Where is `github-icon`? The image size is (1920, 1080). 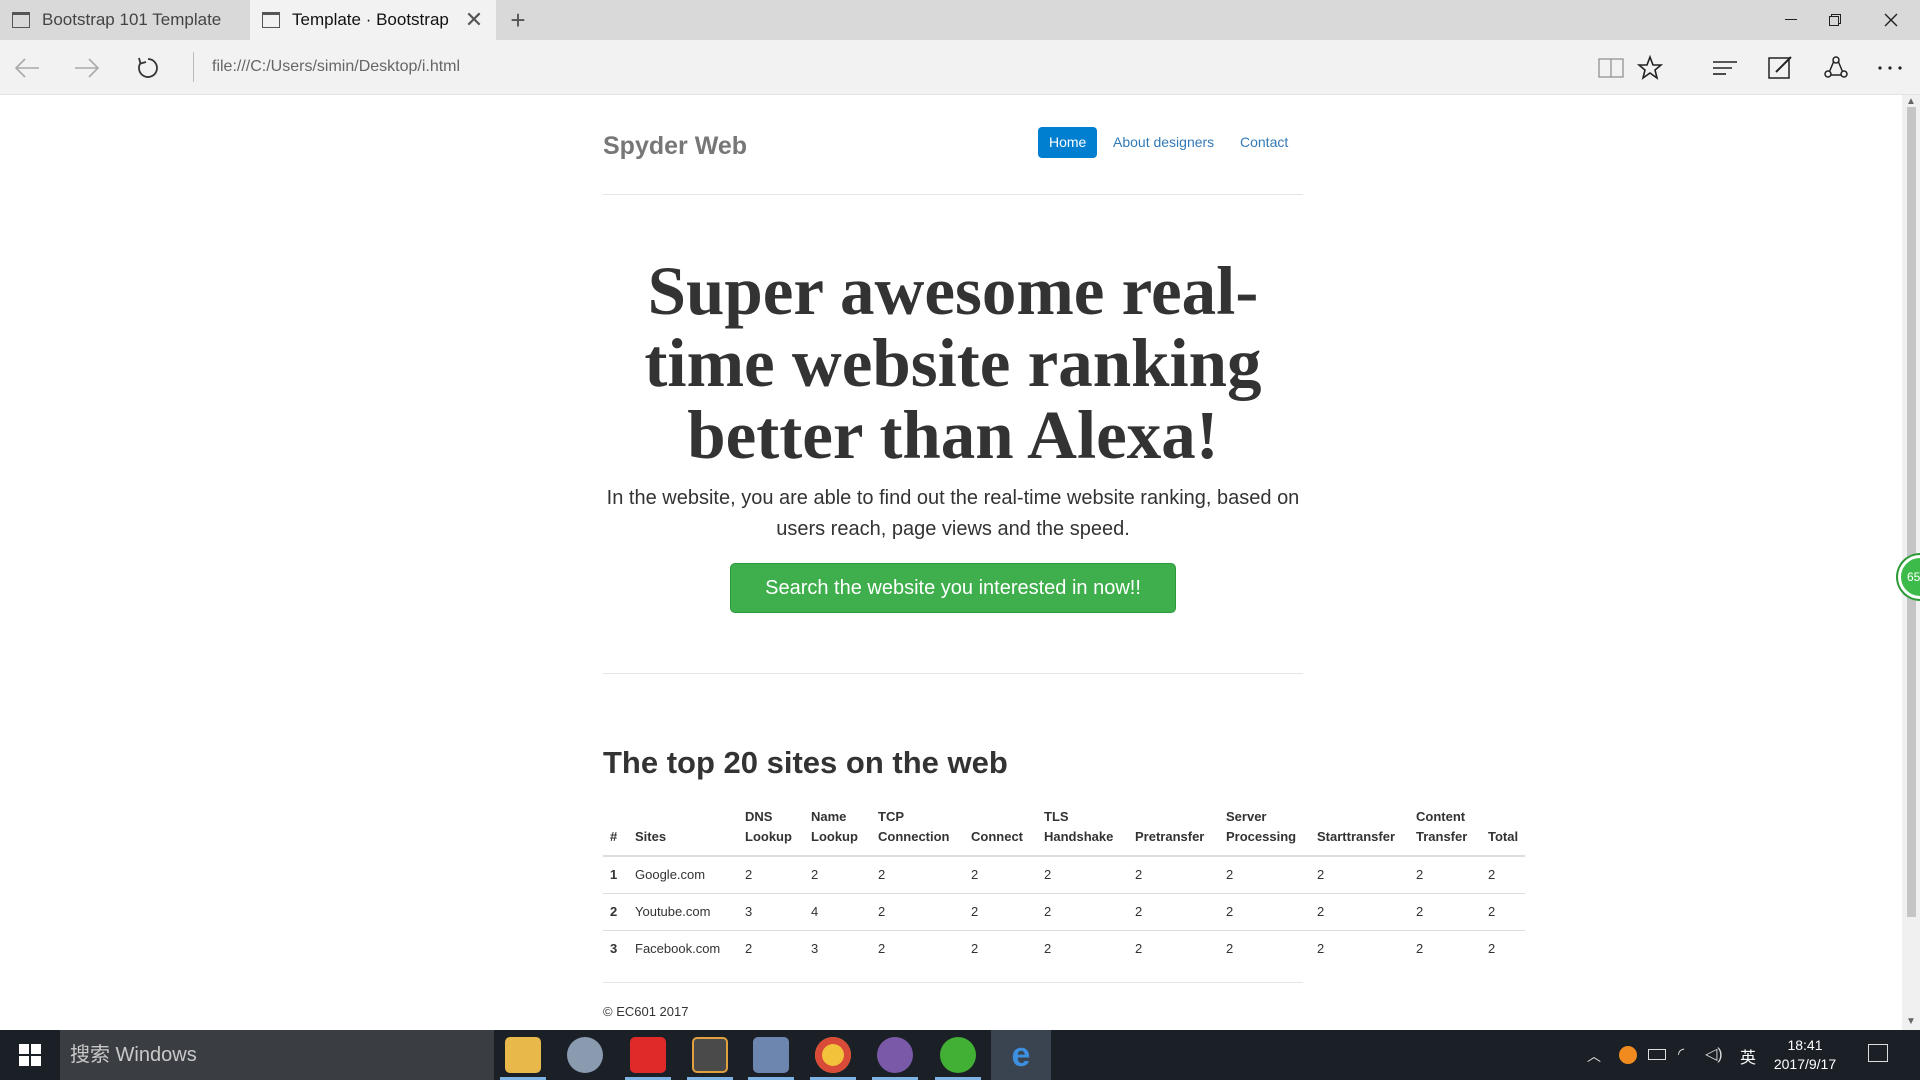
github-icon is located at coordinates (895, 1055).